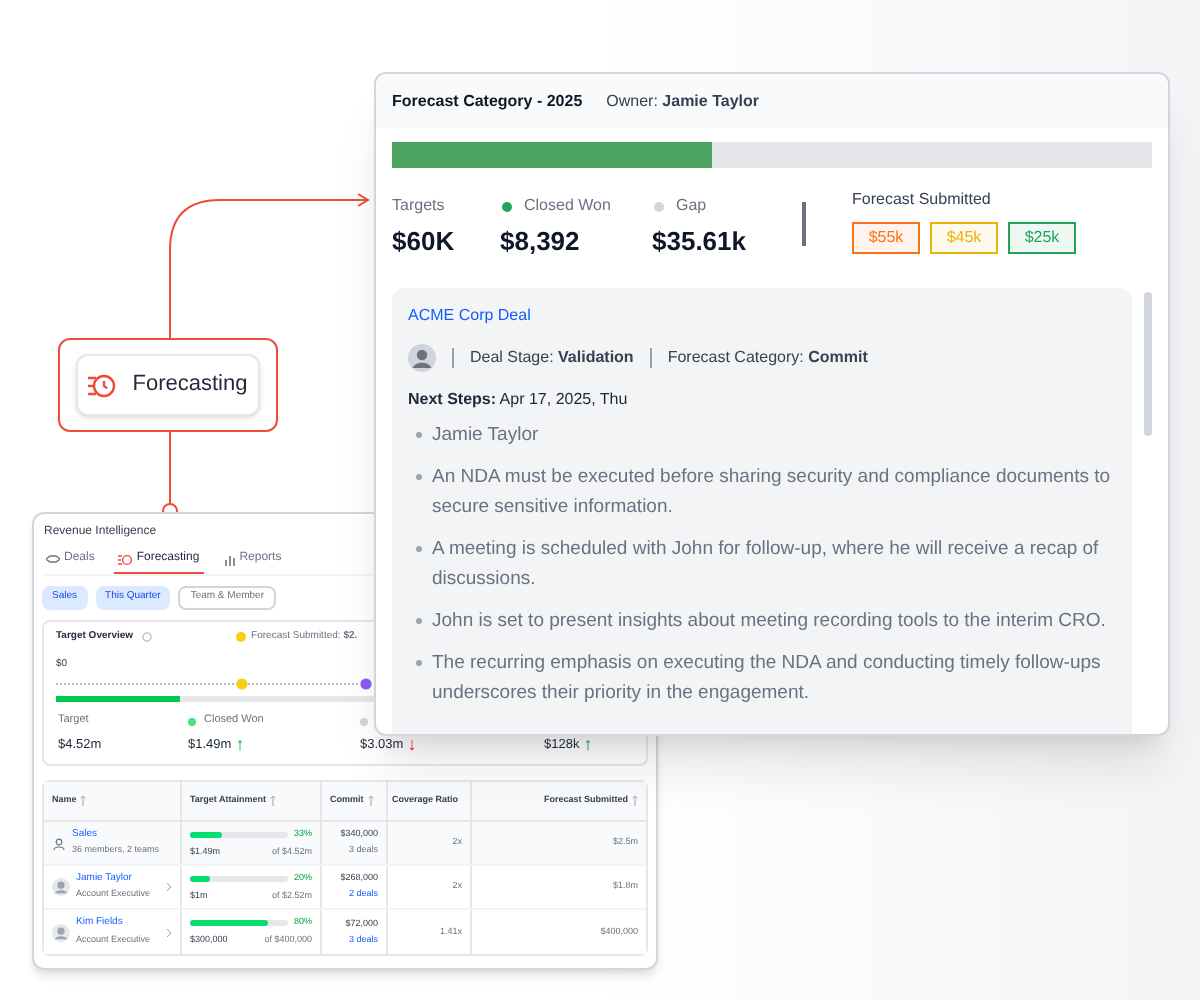 The height and width of the screenshot is (1000, 1200). Describe the element at coordinates (769, 621) in the screenshot. I see `note-text: John is set to present insights about meeting recording tools to the interim CRO.` at that location.